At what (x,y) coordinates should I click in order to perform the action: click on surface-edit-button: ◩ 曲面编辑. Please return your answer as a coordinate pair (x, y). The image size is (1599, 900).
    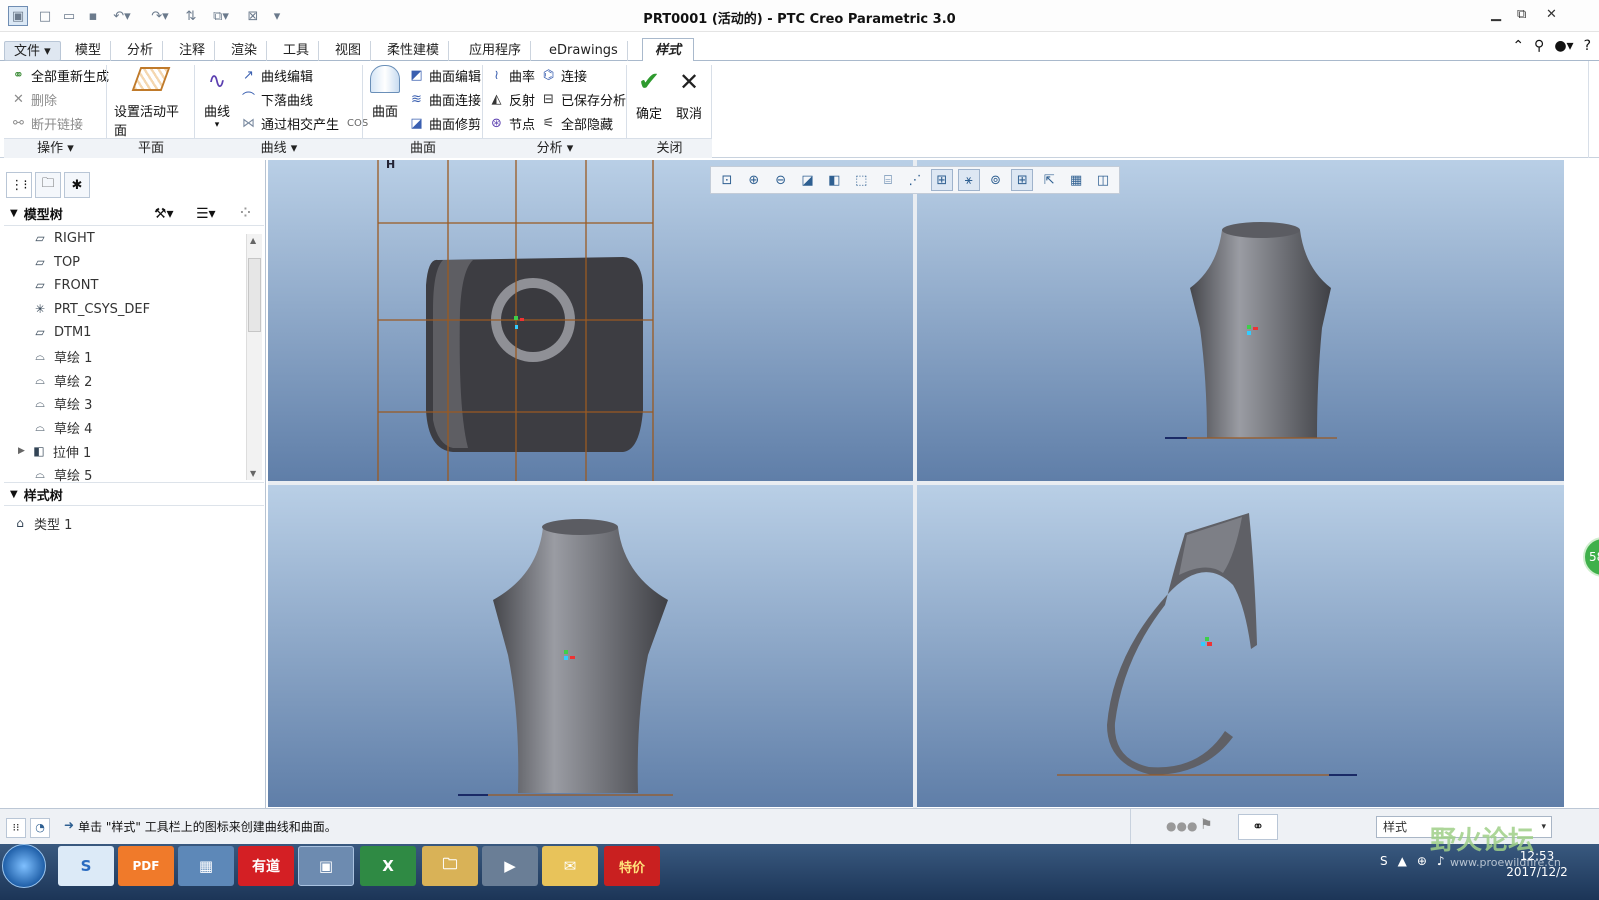
    Looking at the image, I should click on (444, 75).